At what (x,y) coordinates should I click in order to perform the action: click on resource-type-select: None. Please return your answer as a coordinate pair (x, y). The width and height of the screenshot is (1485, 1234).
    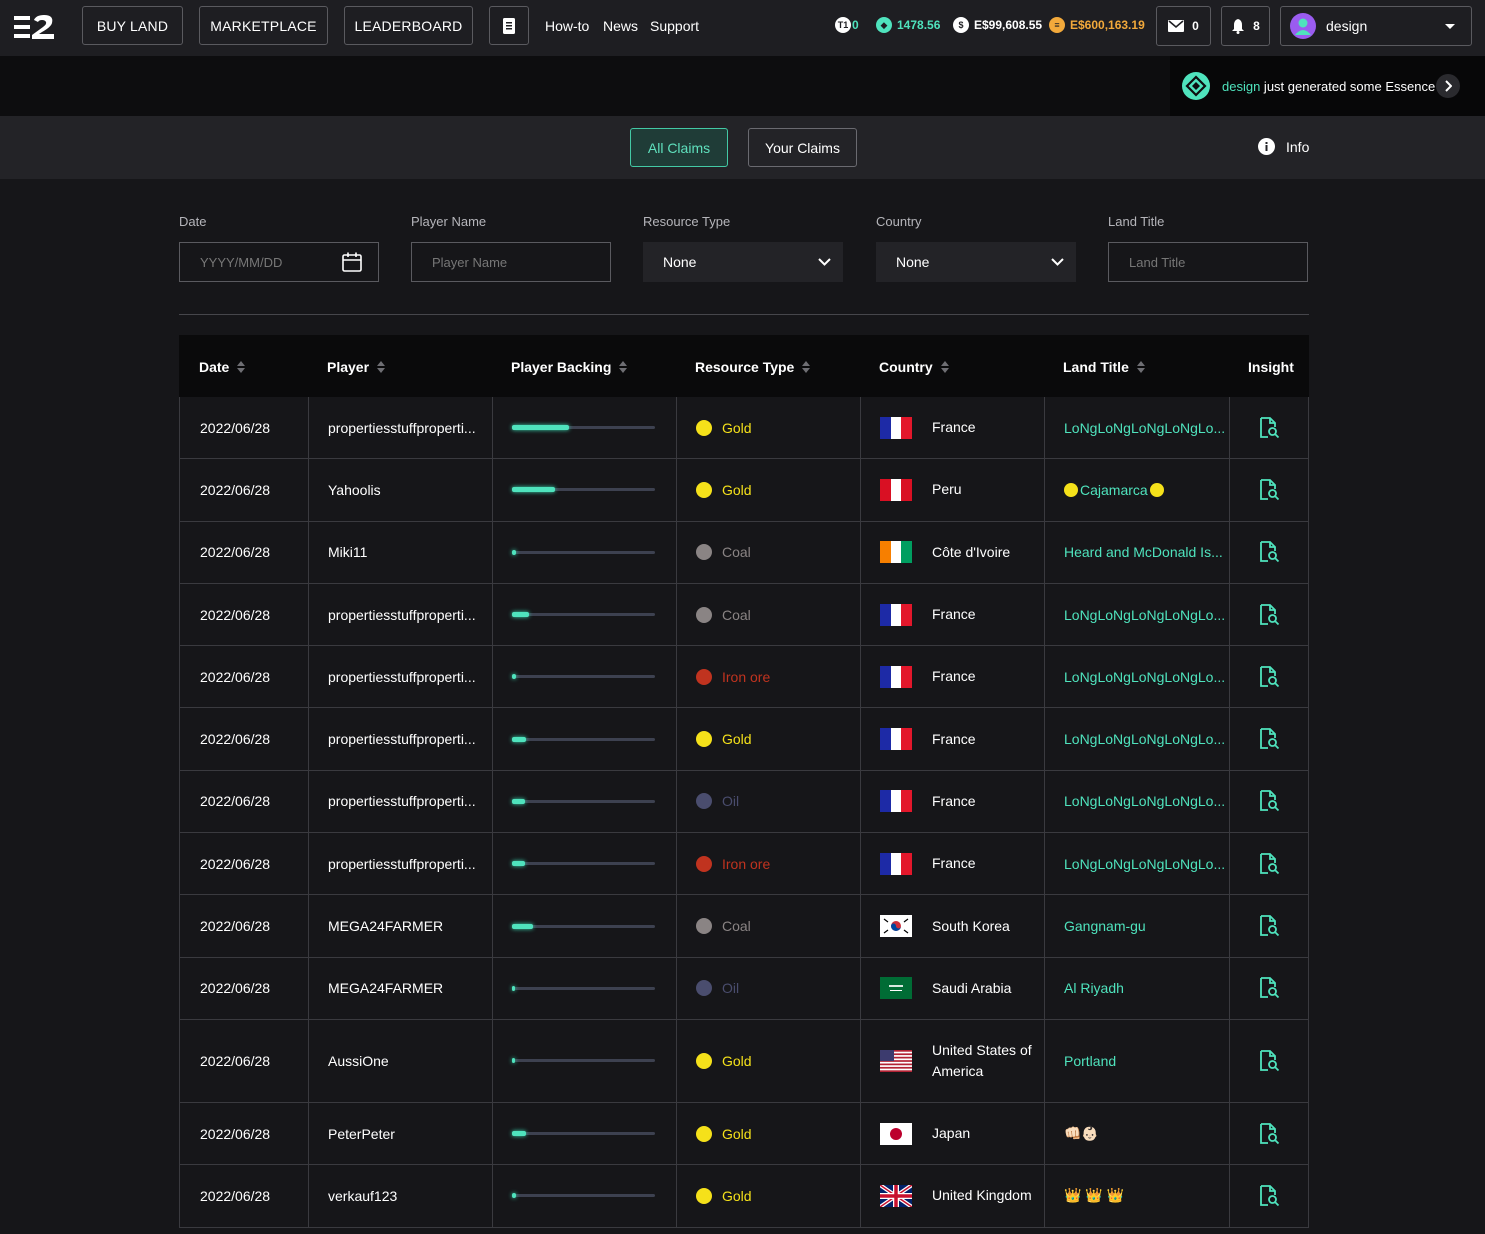
    Looking at the image, I should click on (743, 262).